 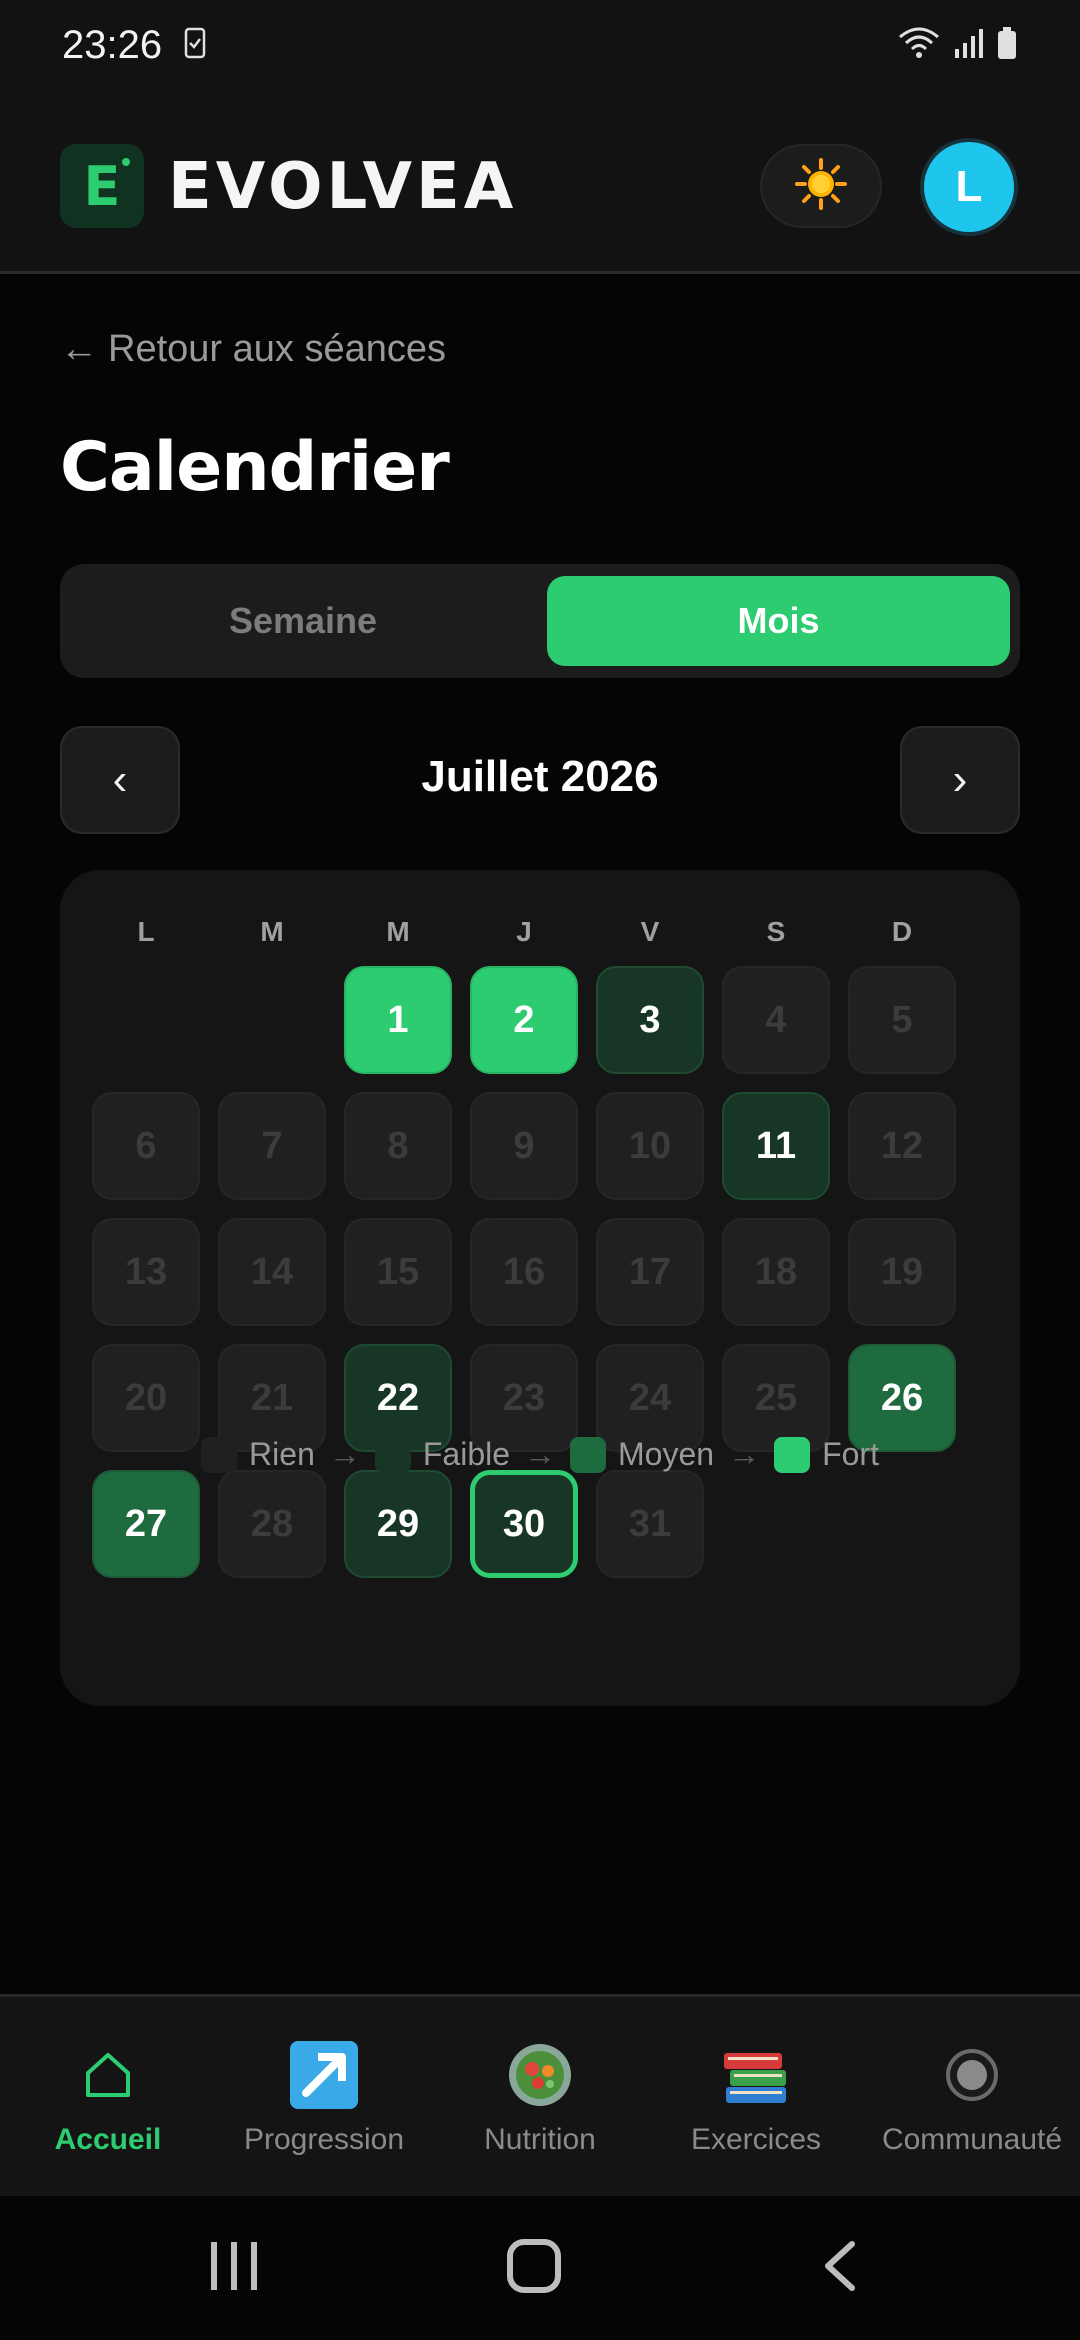 I want to click on calendar-day: 27, so click(x=146, y=1524).